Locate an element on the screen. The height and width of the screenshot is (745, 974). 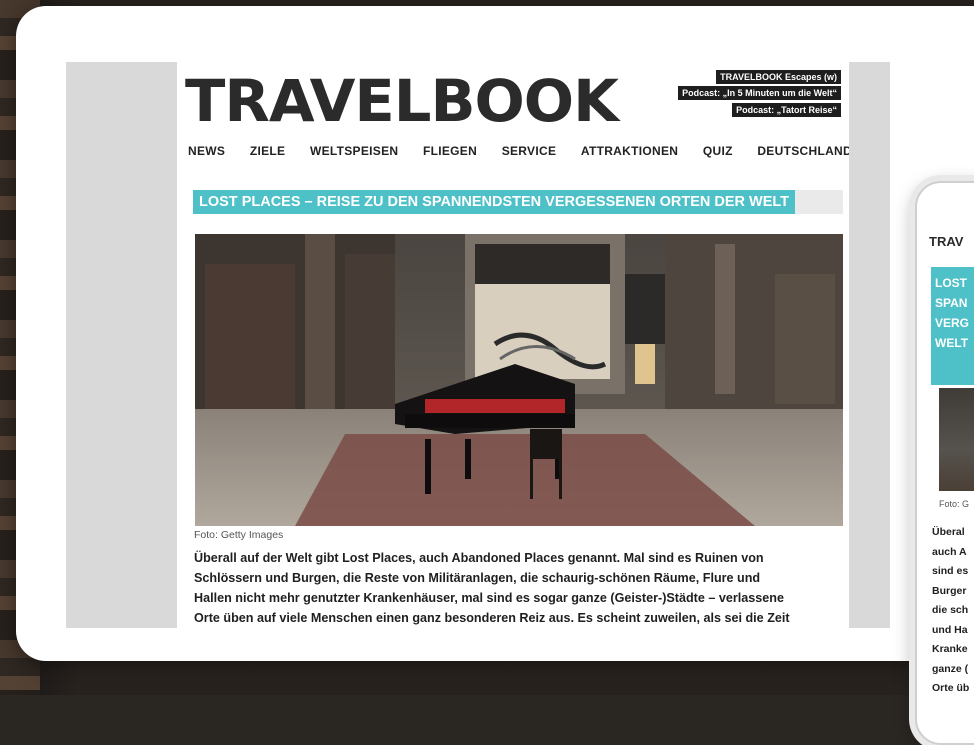
nav-item-service: SERVICE is located at coordinates (529, 151).